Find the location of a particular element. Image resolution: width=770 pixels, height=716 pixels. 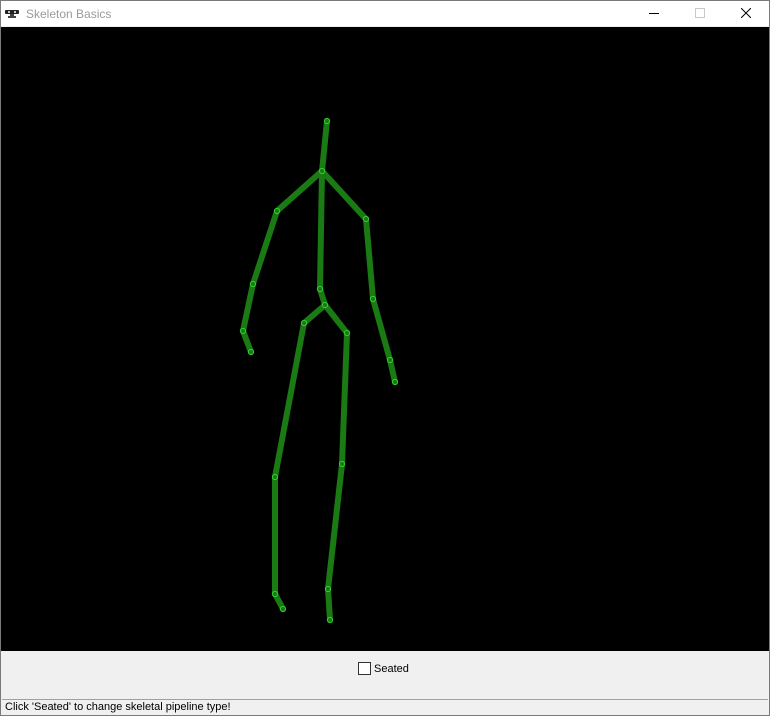

window-controls is located at coordinates (700, 13).